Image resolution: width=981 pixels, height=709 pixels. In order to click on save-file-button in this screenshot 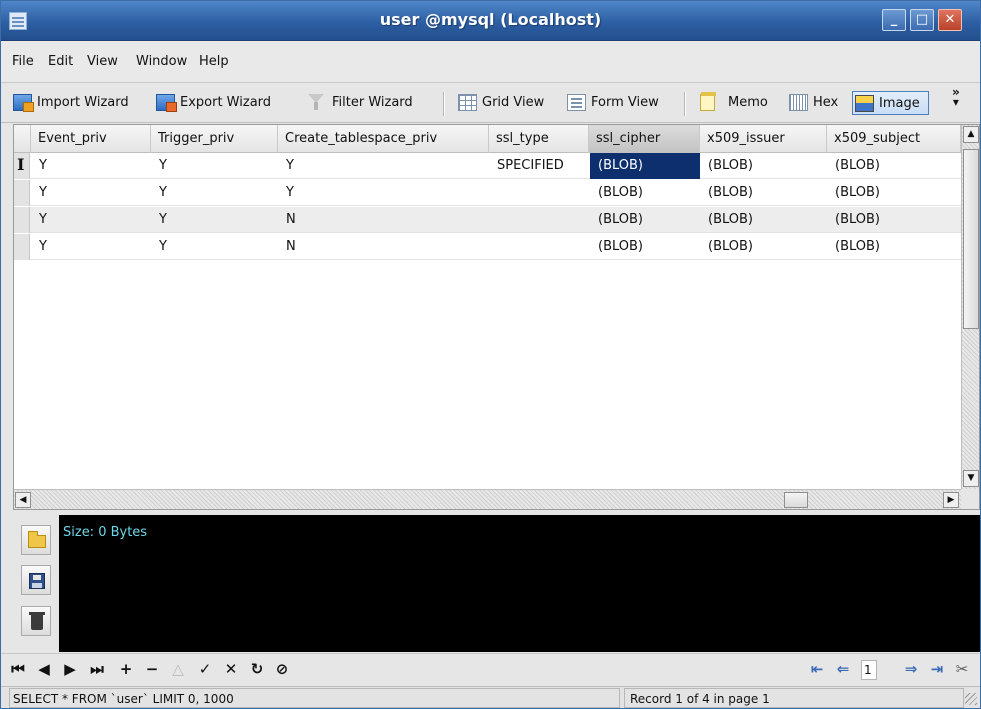, I will do `click(36, 580)`.